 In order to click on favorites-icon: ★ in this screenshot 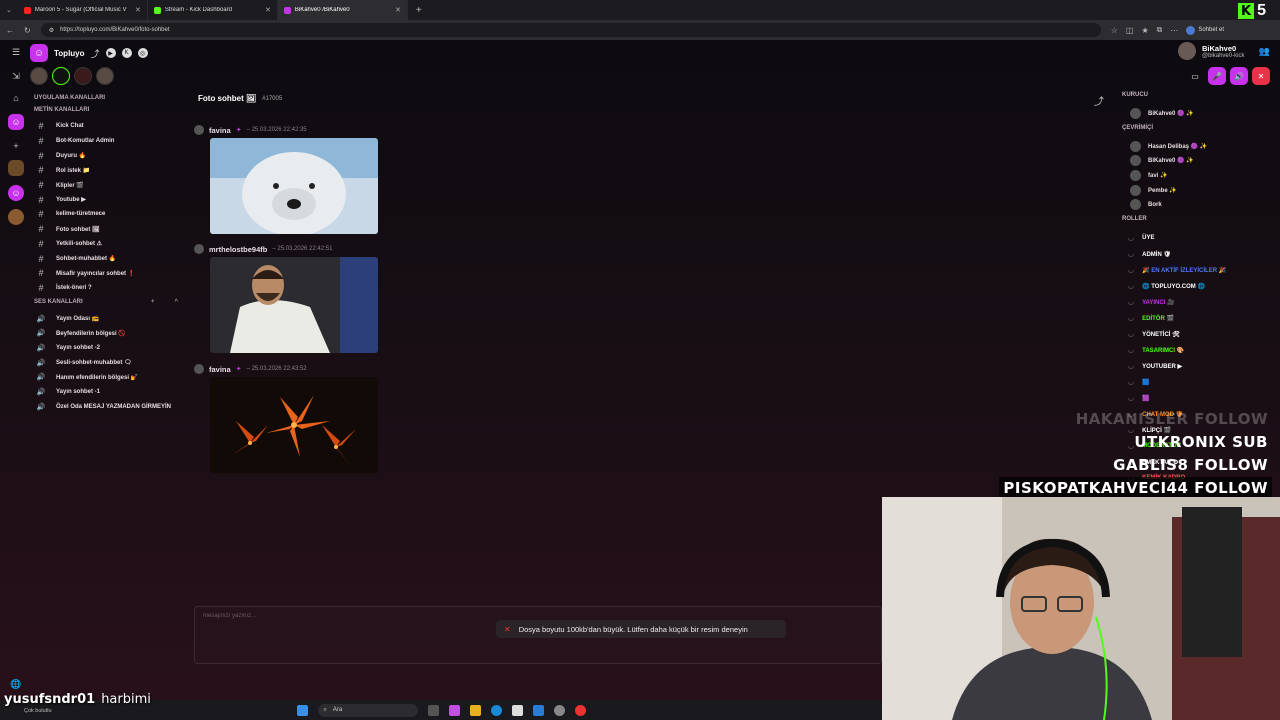, I will do `click(1144, 30)`.